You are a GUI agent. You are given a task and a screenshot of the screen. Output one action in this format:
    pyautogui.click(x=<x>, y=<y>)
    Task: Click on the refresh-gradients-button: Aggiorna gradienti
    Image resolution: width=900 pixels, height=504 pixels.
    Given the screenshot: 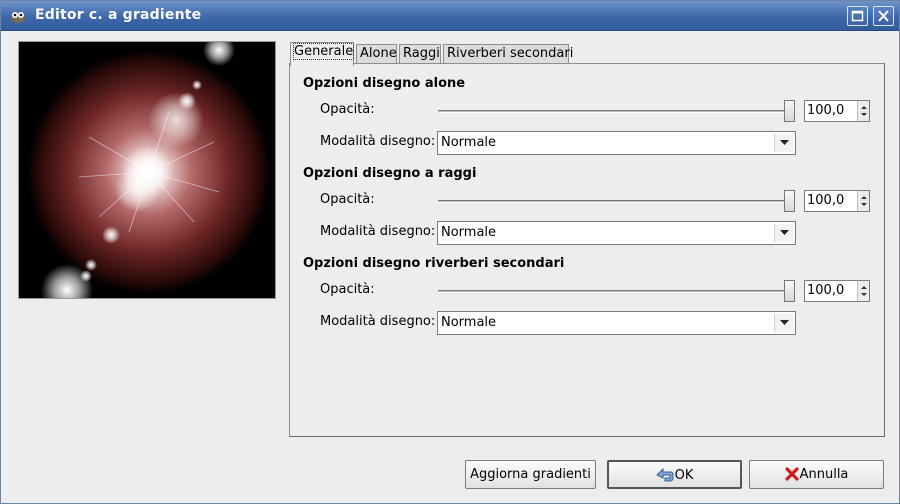 What is the action you would take?
    pyautogui.click(x=530, y=474)
    